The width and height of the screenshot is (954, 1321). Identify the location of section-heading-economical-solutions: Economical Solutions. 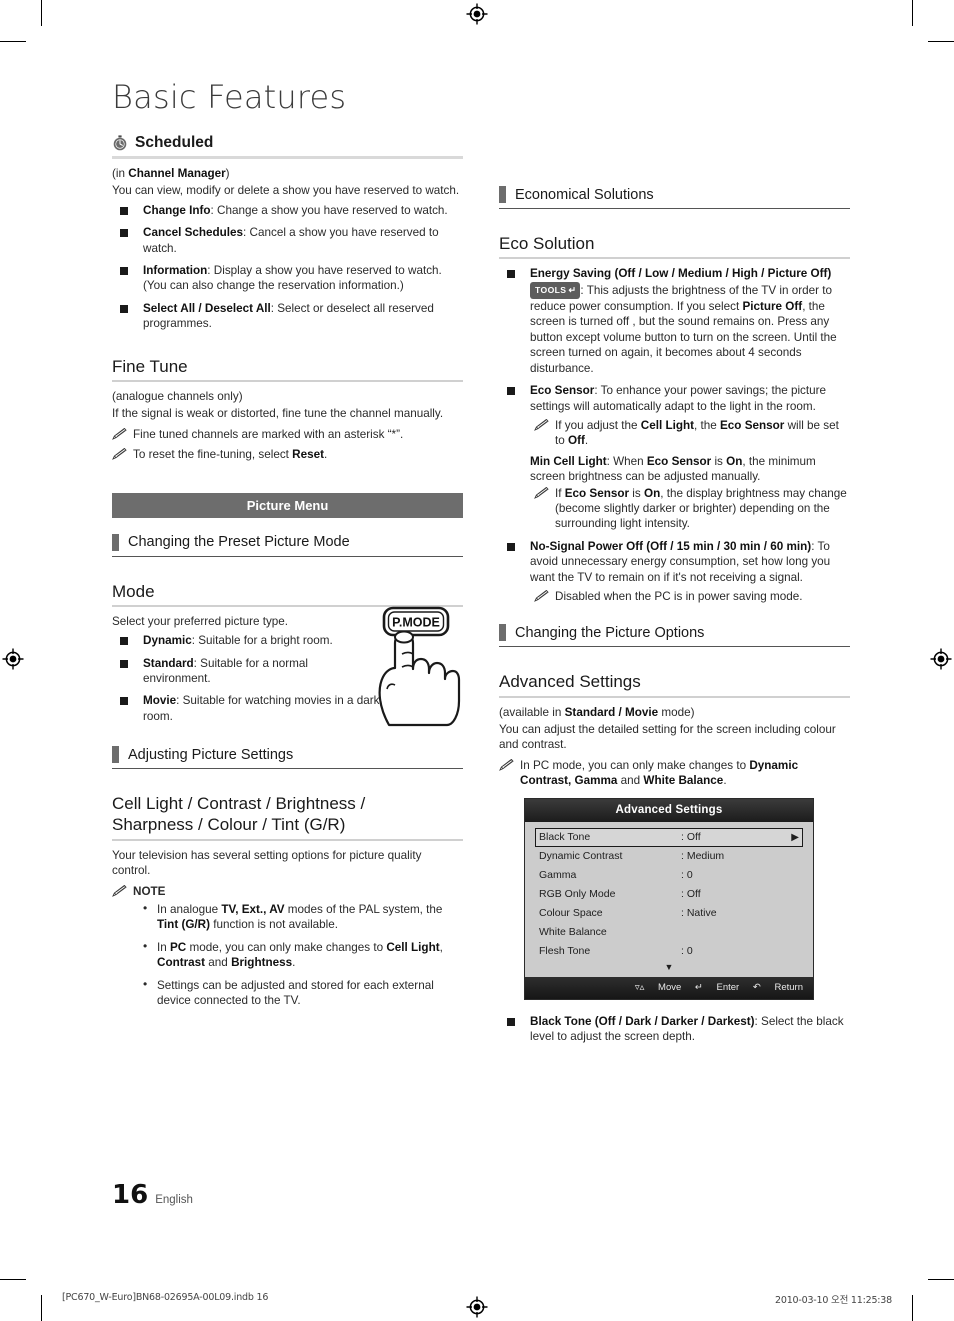
(674, 197).